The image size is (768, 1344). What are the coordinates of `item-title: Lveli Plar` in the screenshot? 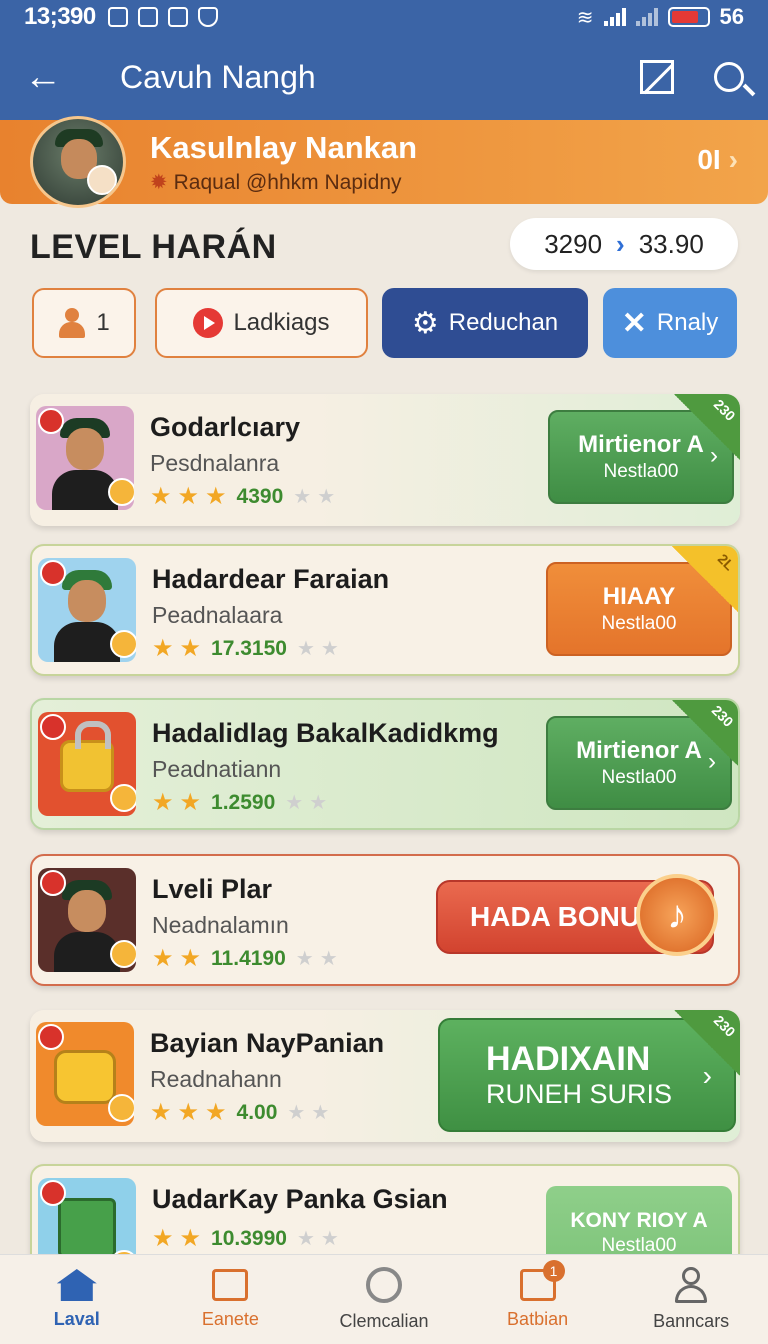 It's located at (212, 889).